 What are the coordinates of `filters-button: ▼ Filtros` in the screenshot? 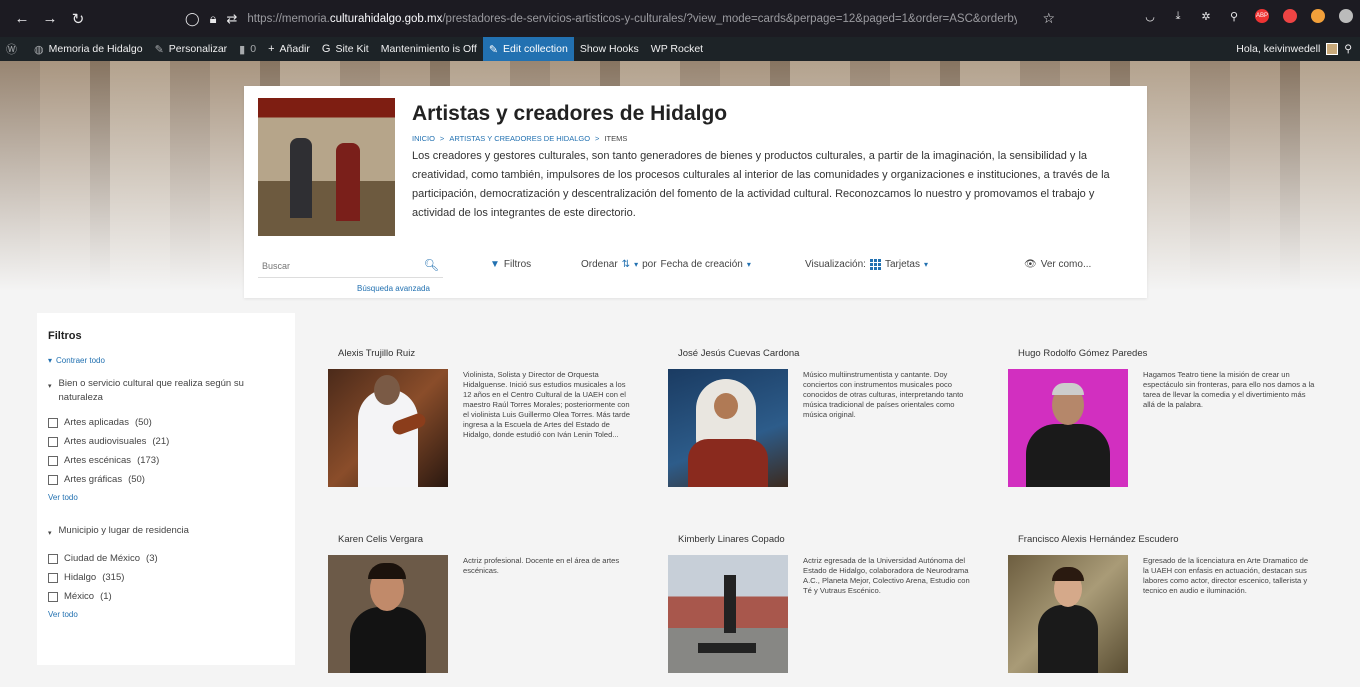 It's located at (510, 264).